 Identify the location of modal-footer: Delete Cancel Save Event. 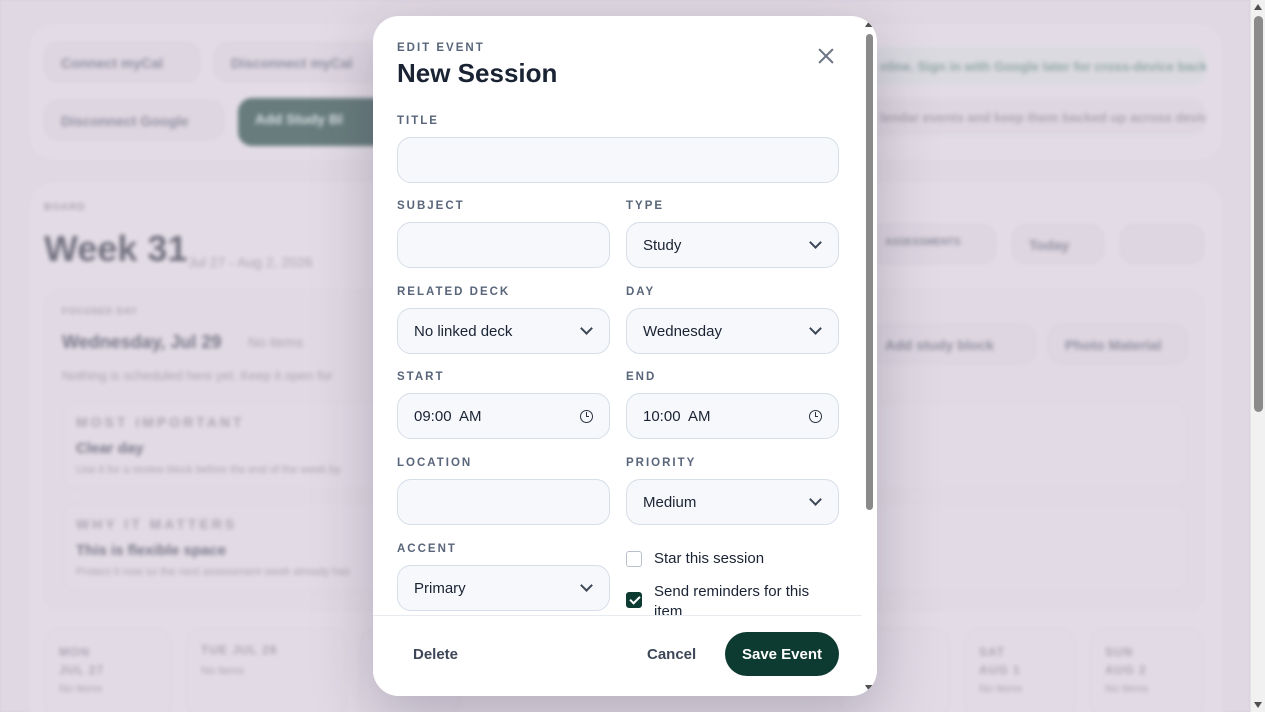
(617, 655).